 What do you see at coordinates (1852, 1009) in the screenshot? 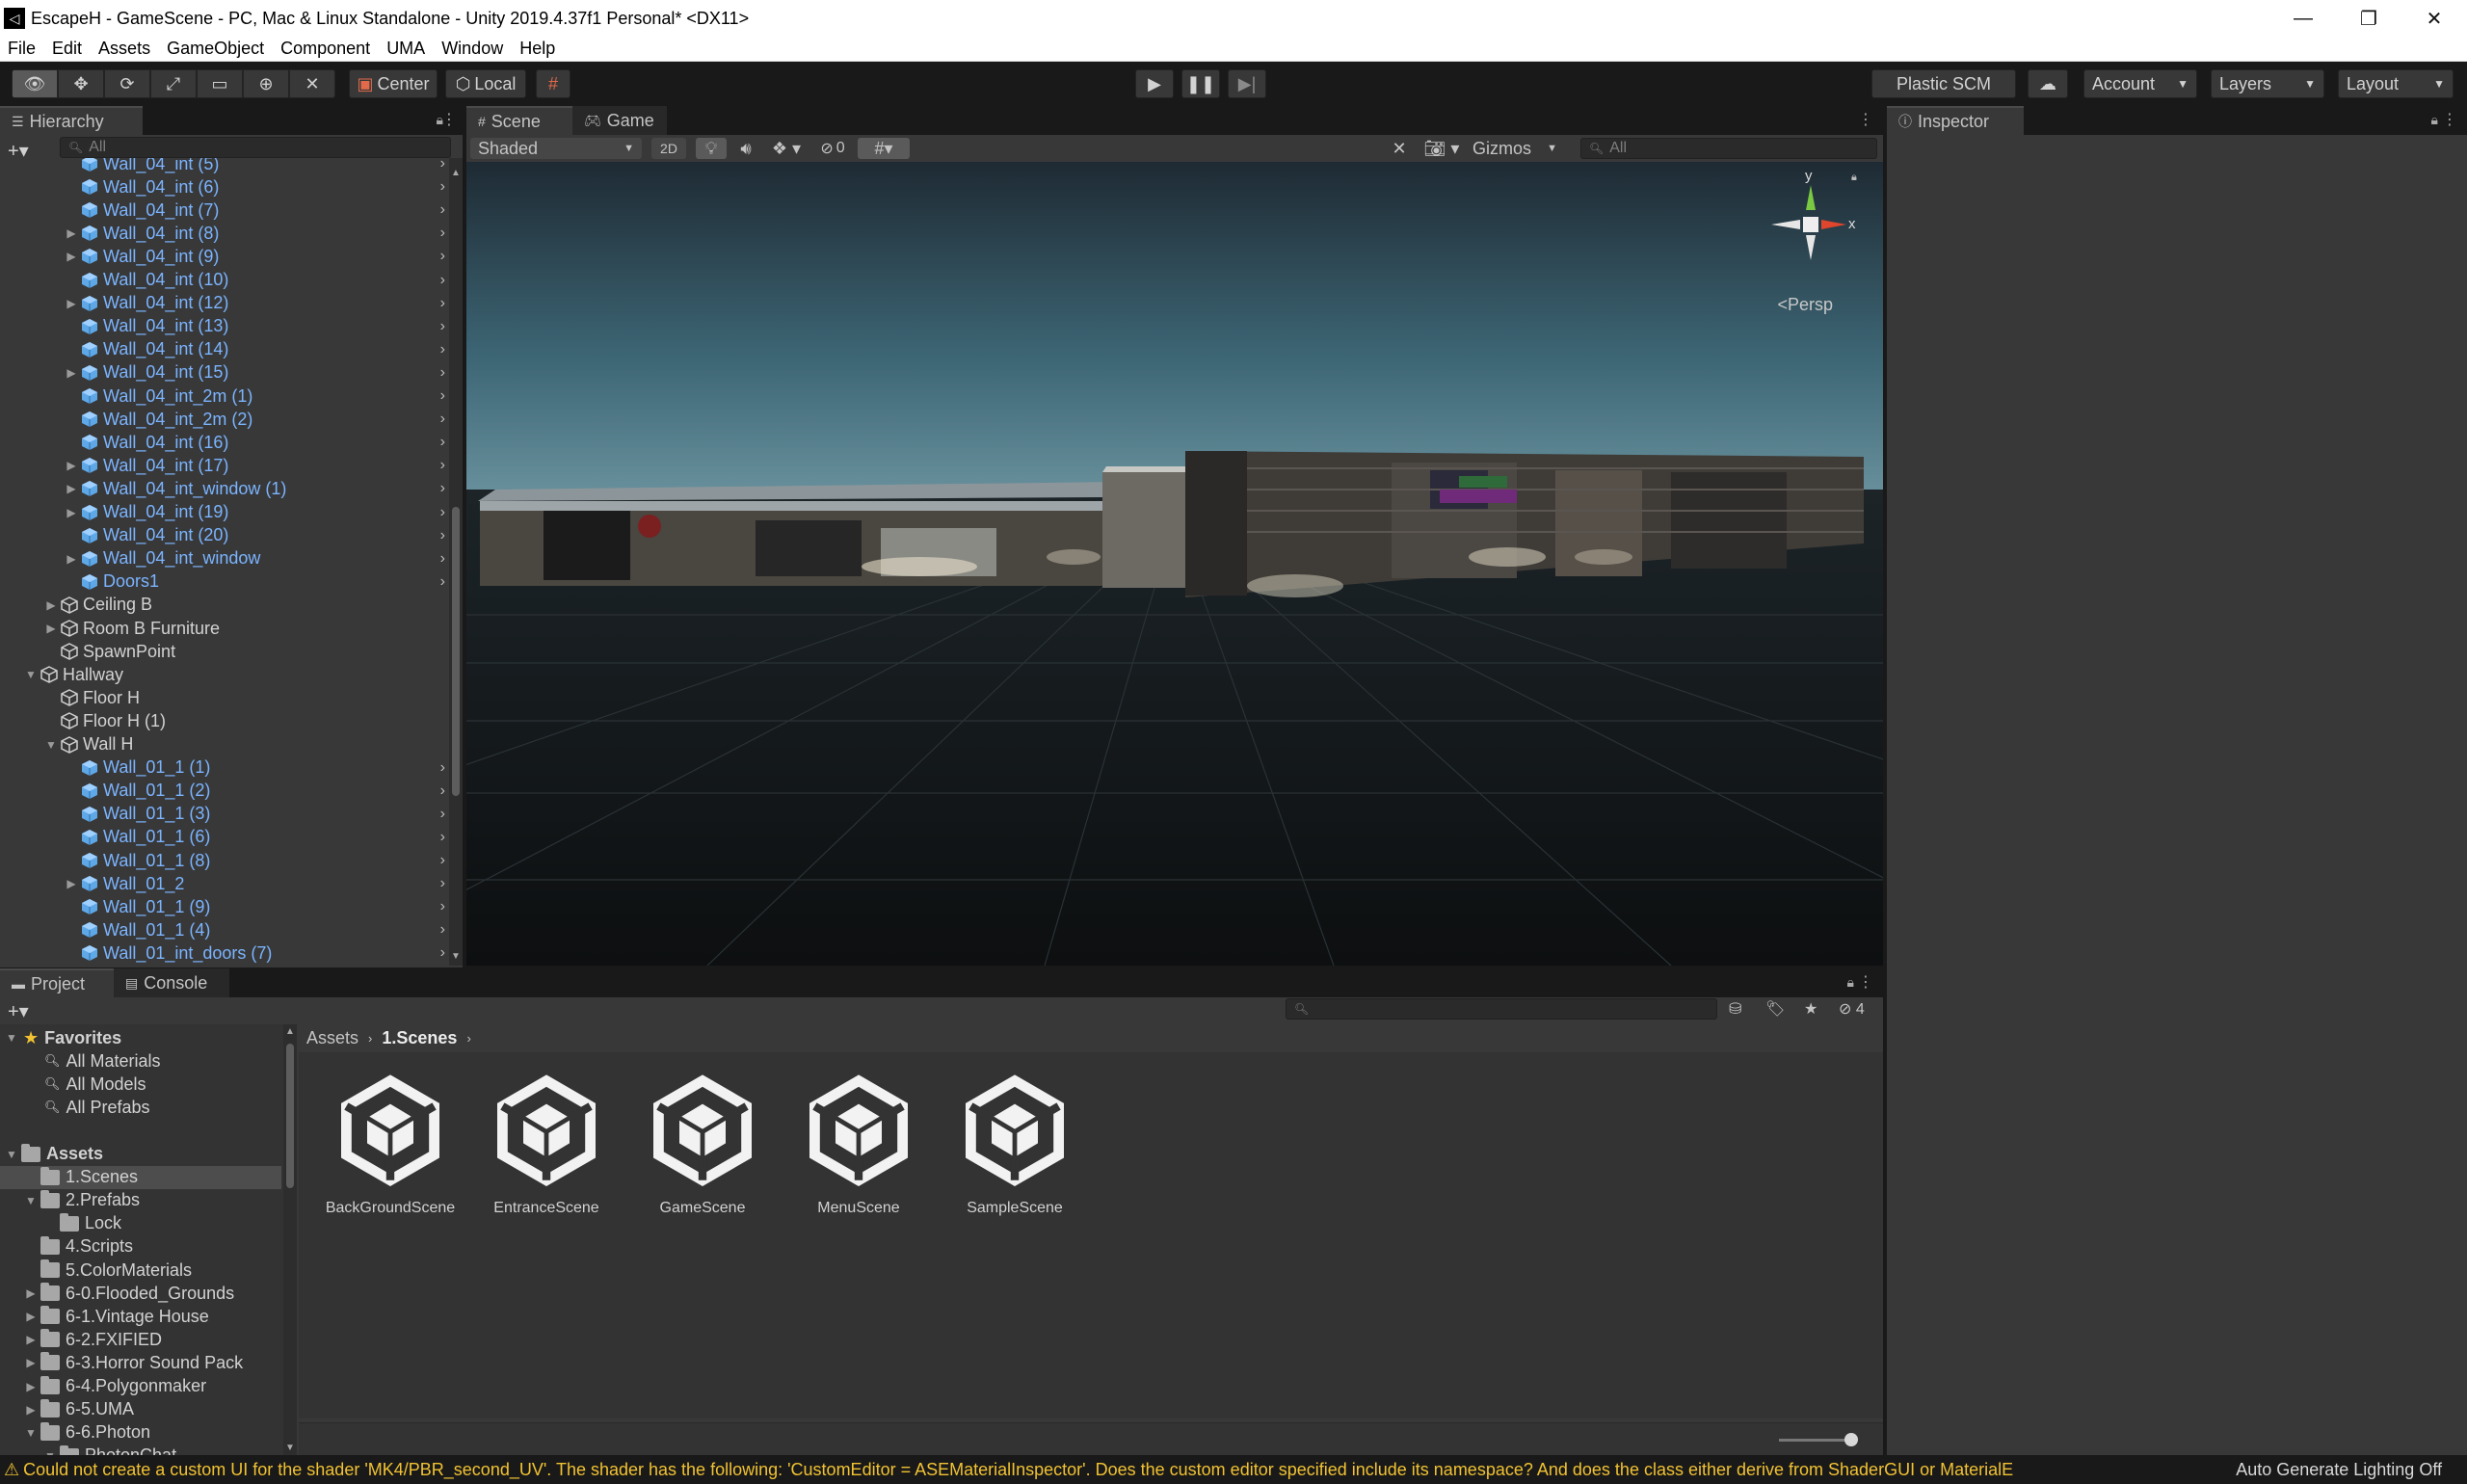
I see `hidden-packages-toggle: ⊘ 4` at bounding box center [1852, 1009].